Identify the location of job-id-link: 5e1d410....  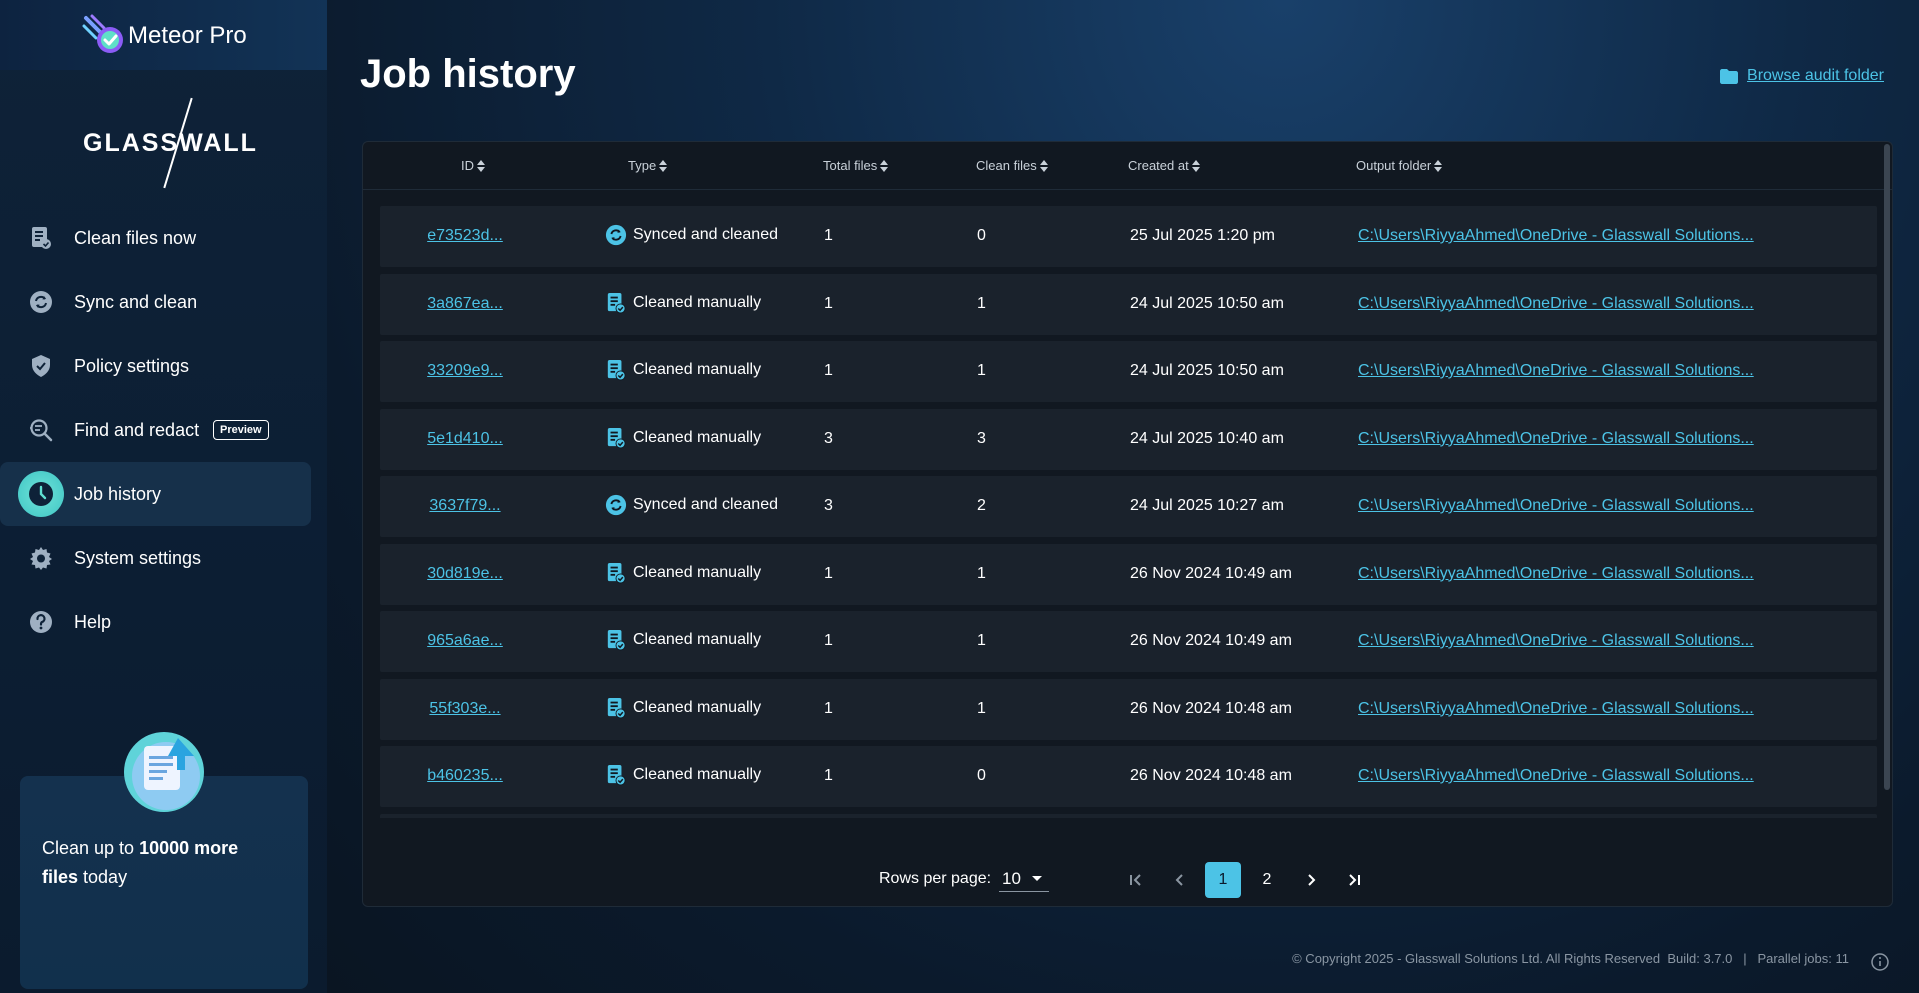
(465, 439).